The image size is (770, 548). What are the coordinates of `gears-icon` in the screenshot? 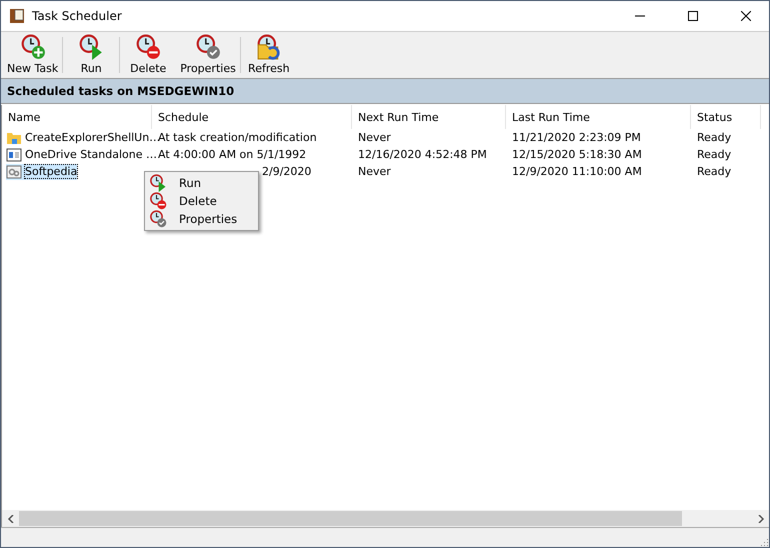 It's located at (14, 172).